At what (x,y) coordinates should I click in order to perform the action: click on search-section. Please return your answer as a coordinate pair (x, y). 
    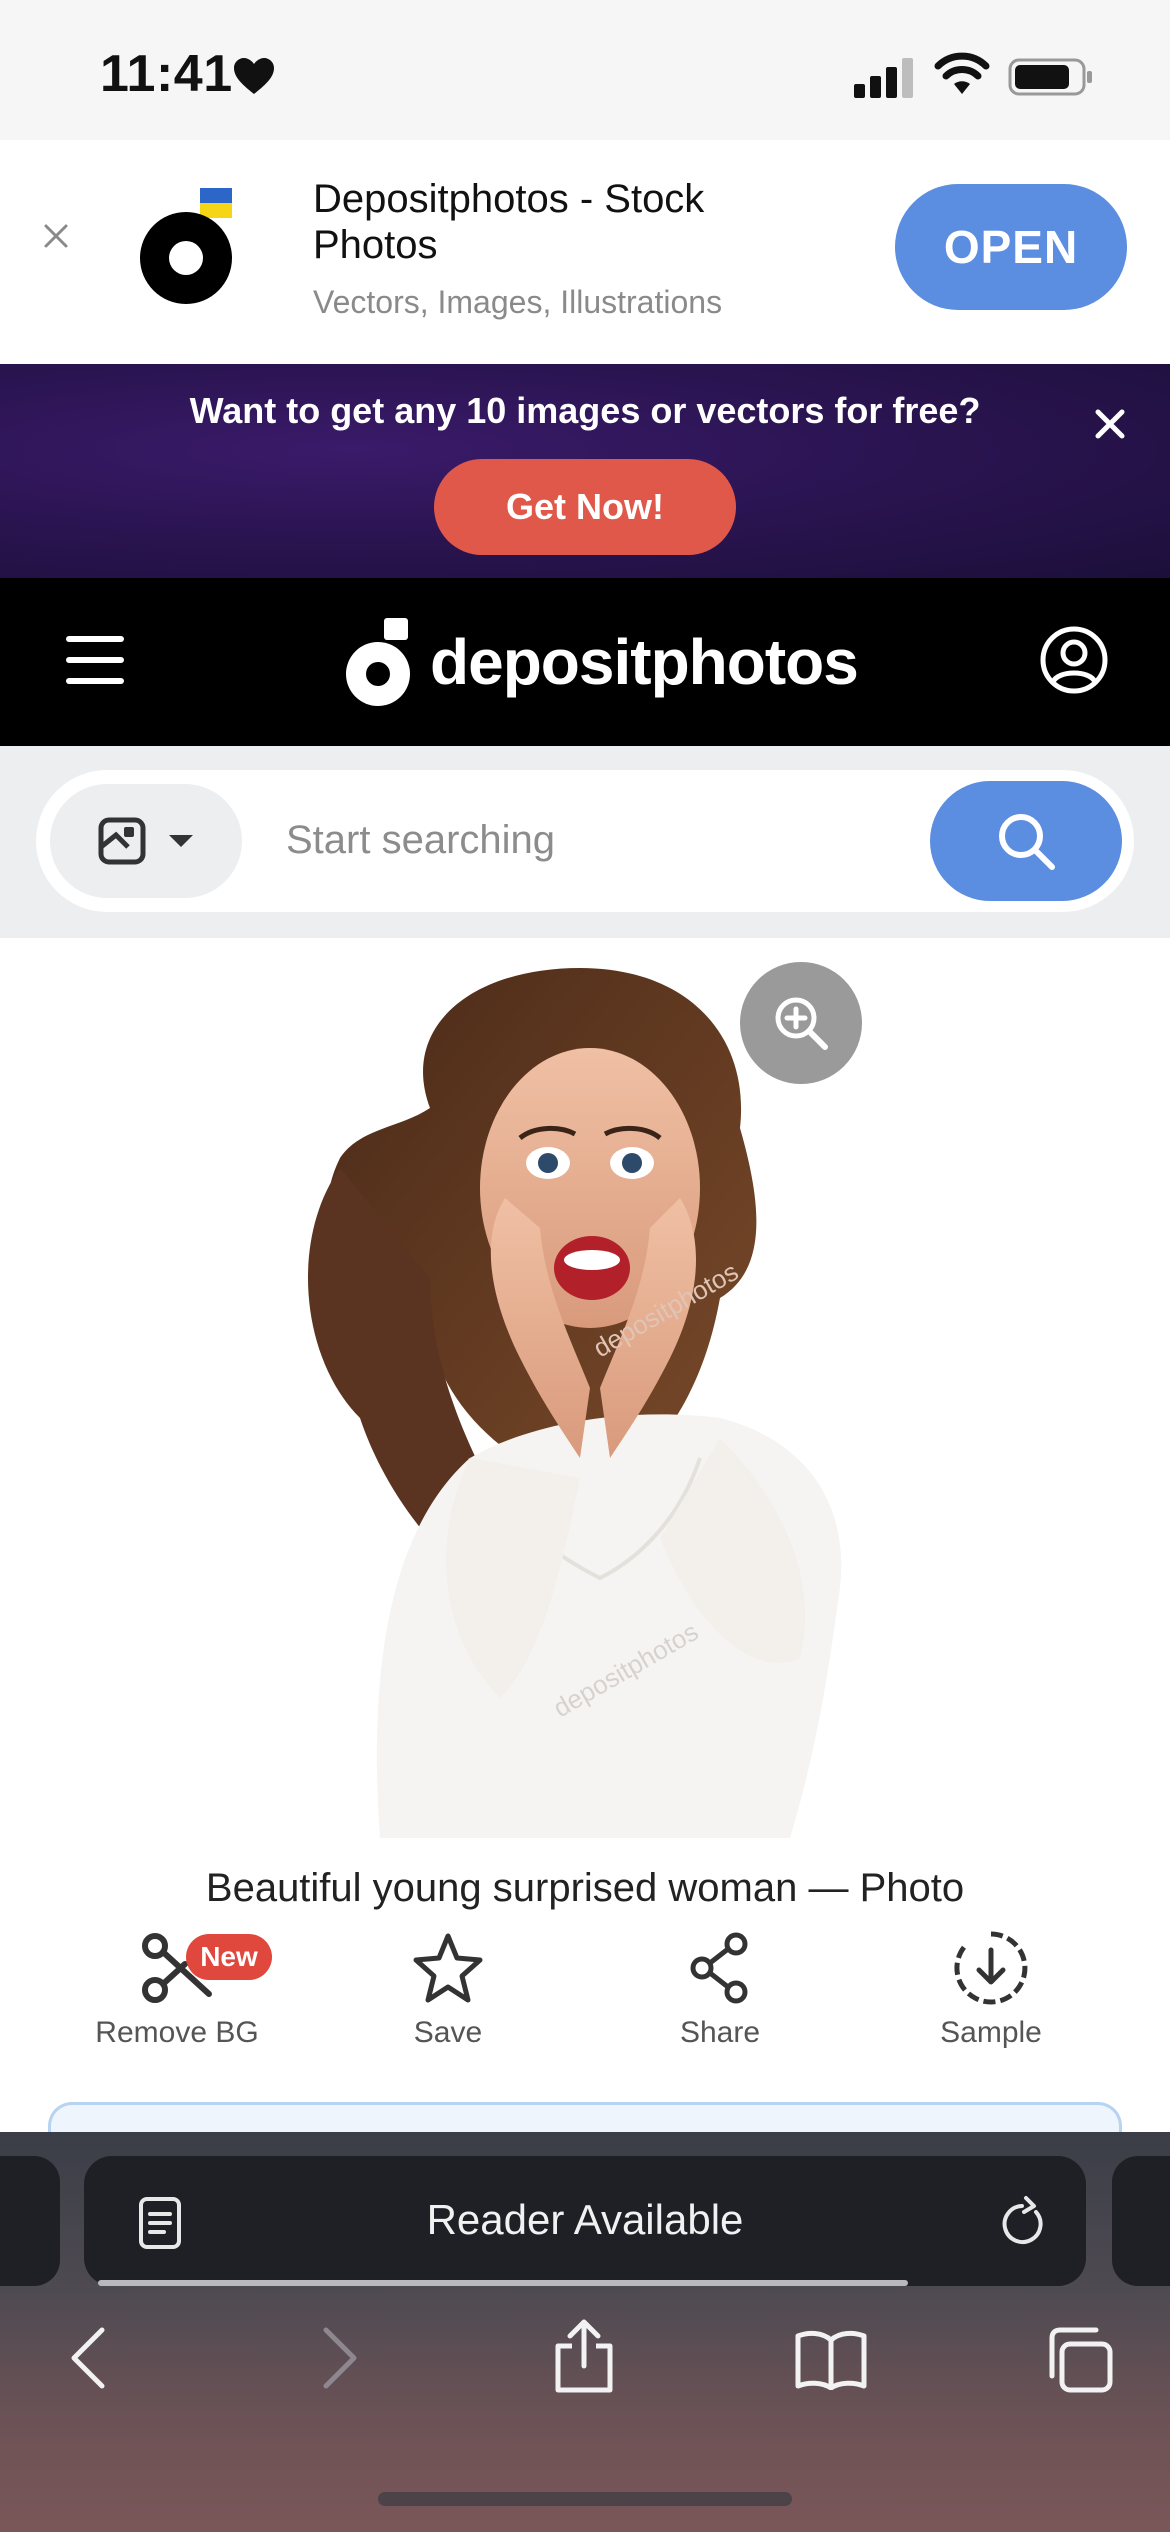
    Looking at the image, I should click on (585, 842).